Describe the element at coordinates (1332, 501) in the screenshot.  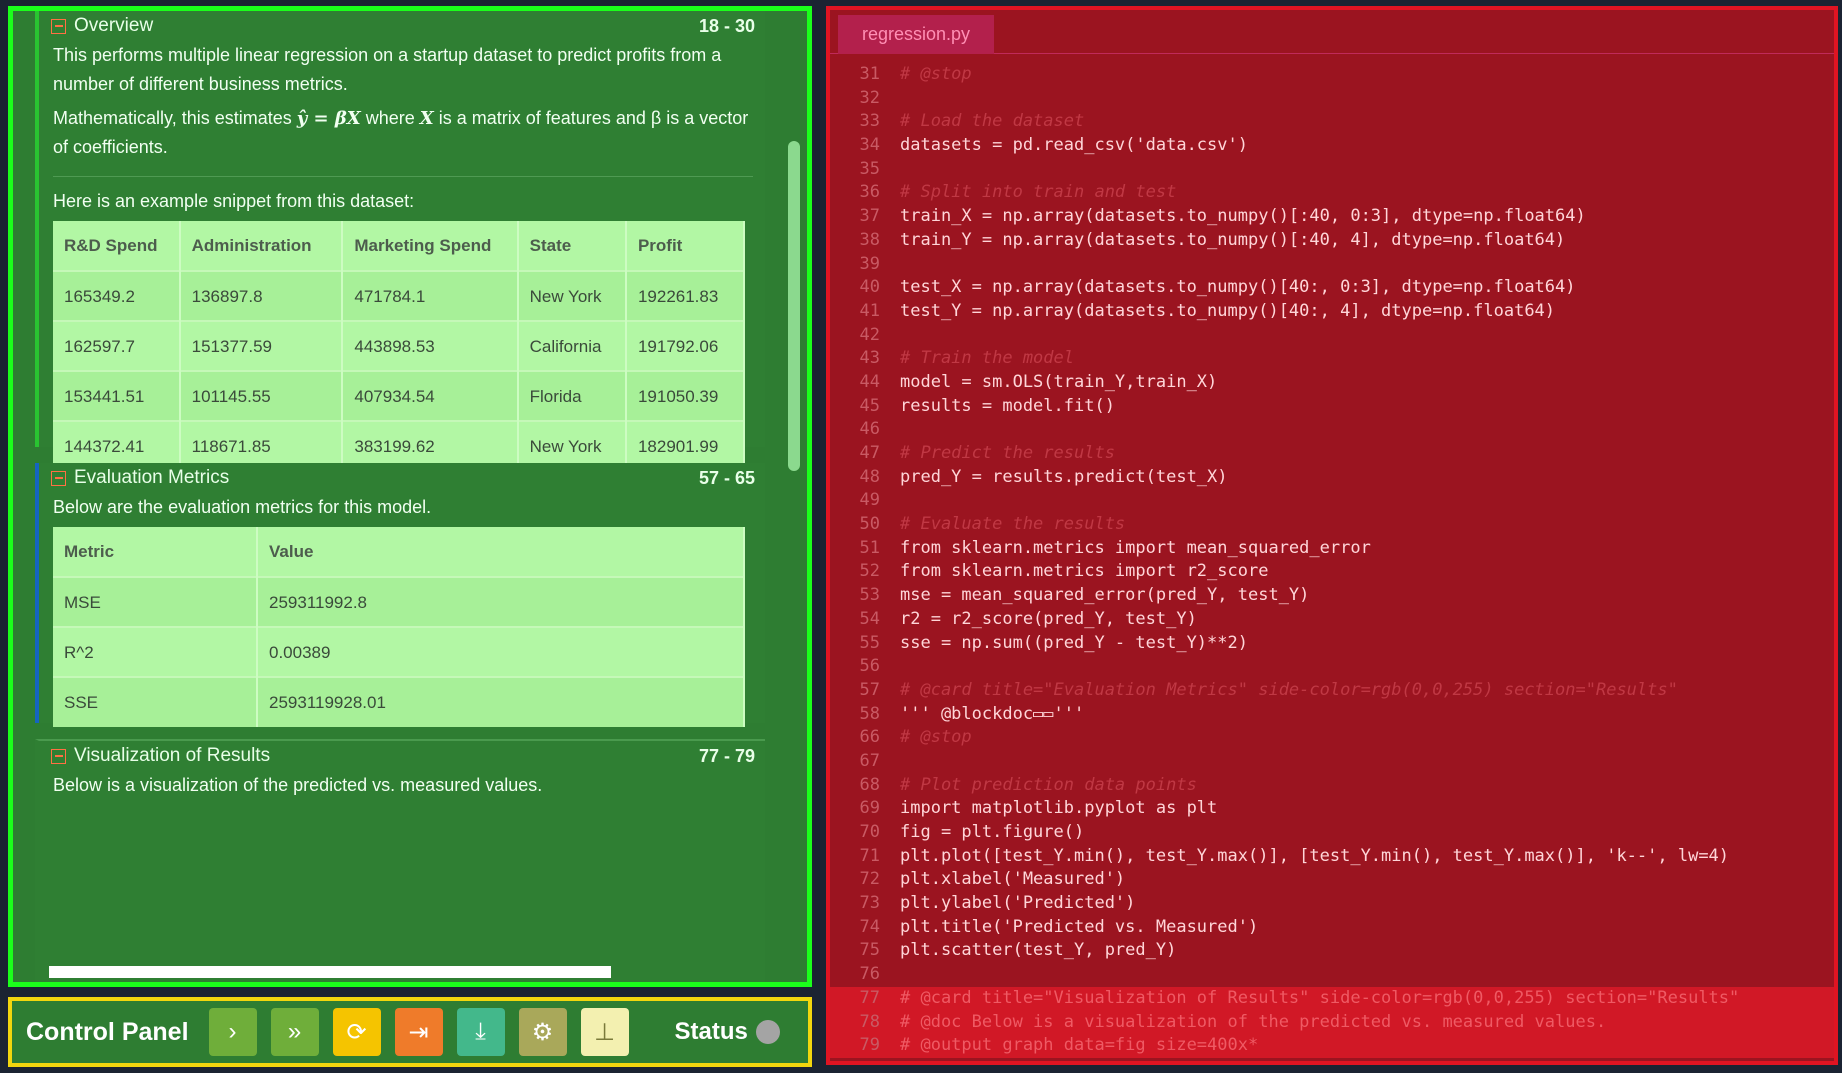
I see `code-line: 49` at that location.